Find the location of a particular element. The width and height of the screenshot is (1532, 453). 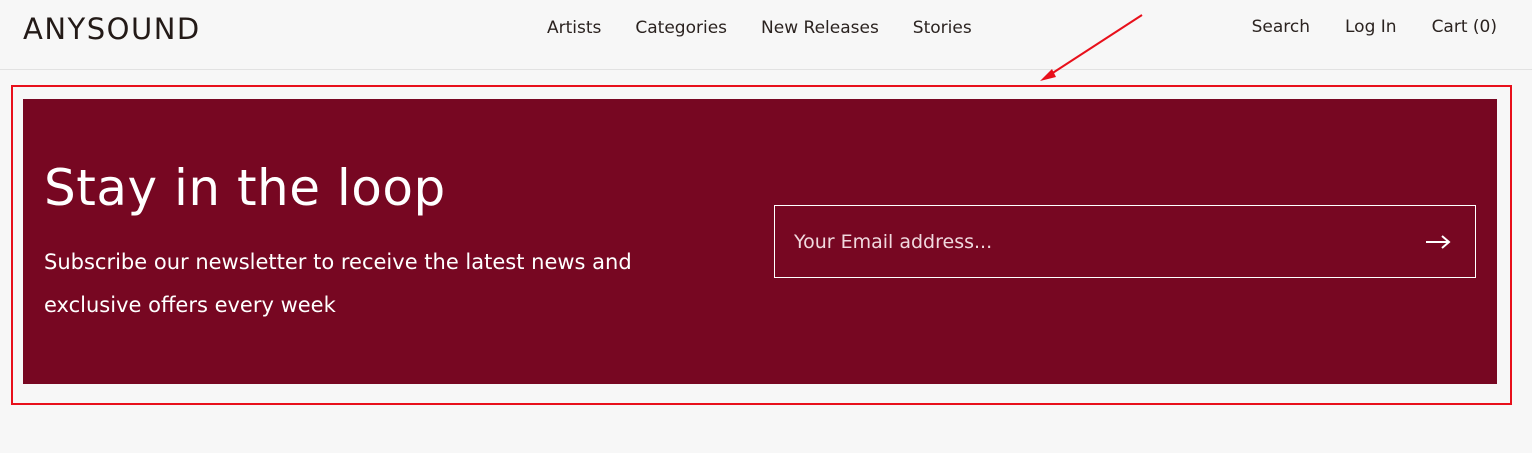

main-nav: Artists Categories New Releases Stories is located at coordinates (776, 28).